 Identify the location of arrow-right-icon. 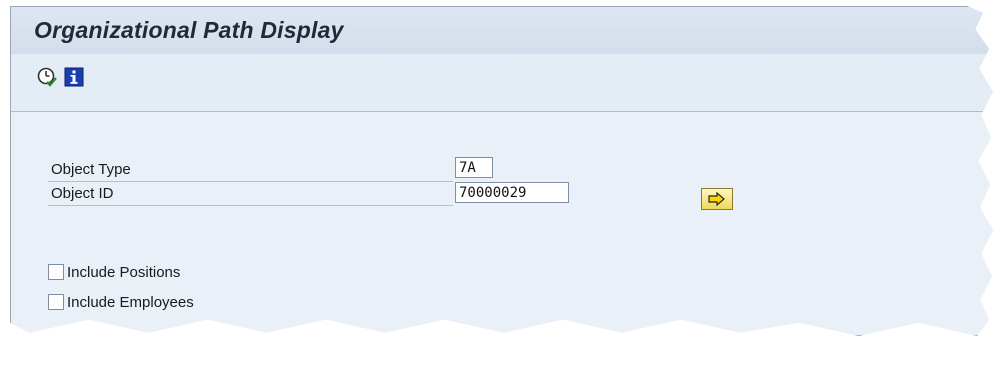
(716, 199).